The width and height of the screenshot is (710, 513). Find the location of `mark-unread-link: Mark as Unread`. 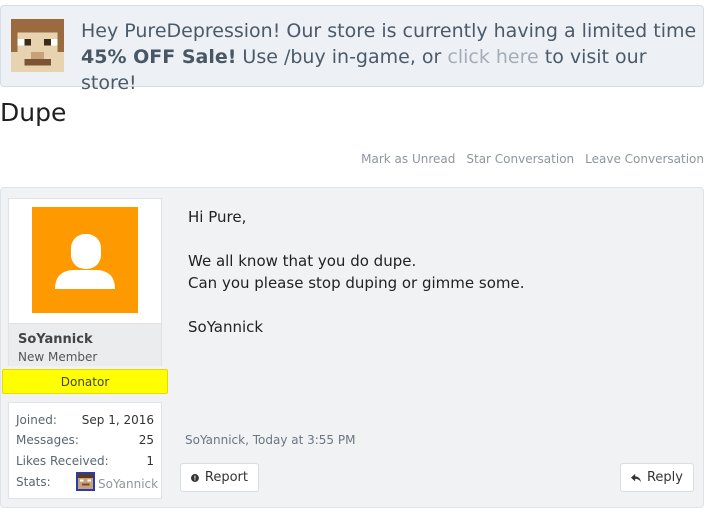

mark-unread-link: Mark as Unread is located at coordinates (408, 159).